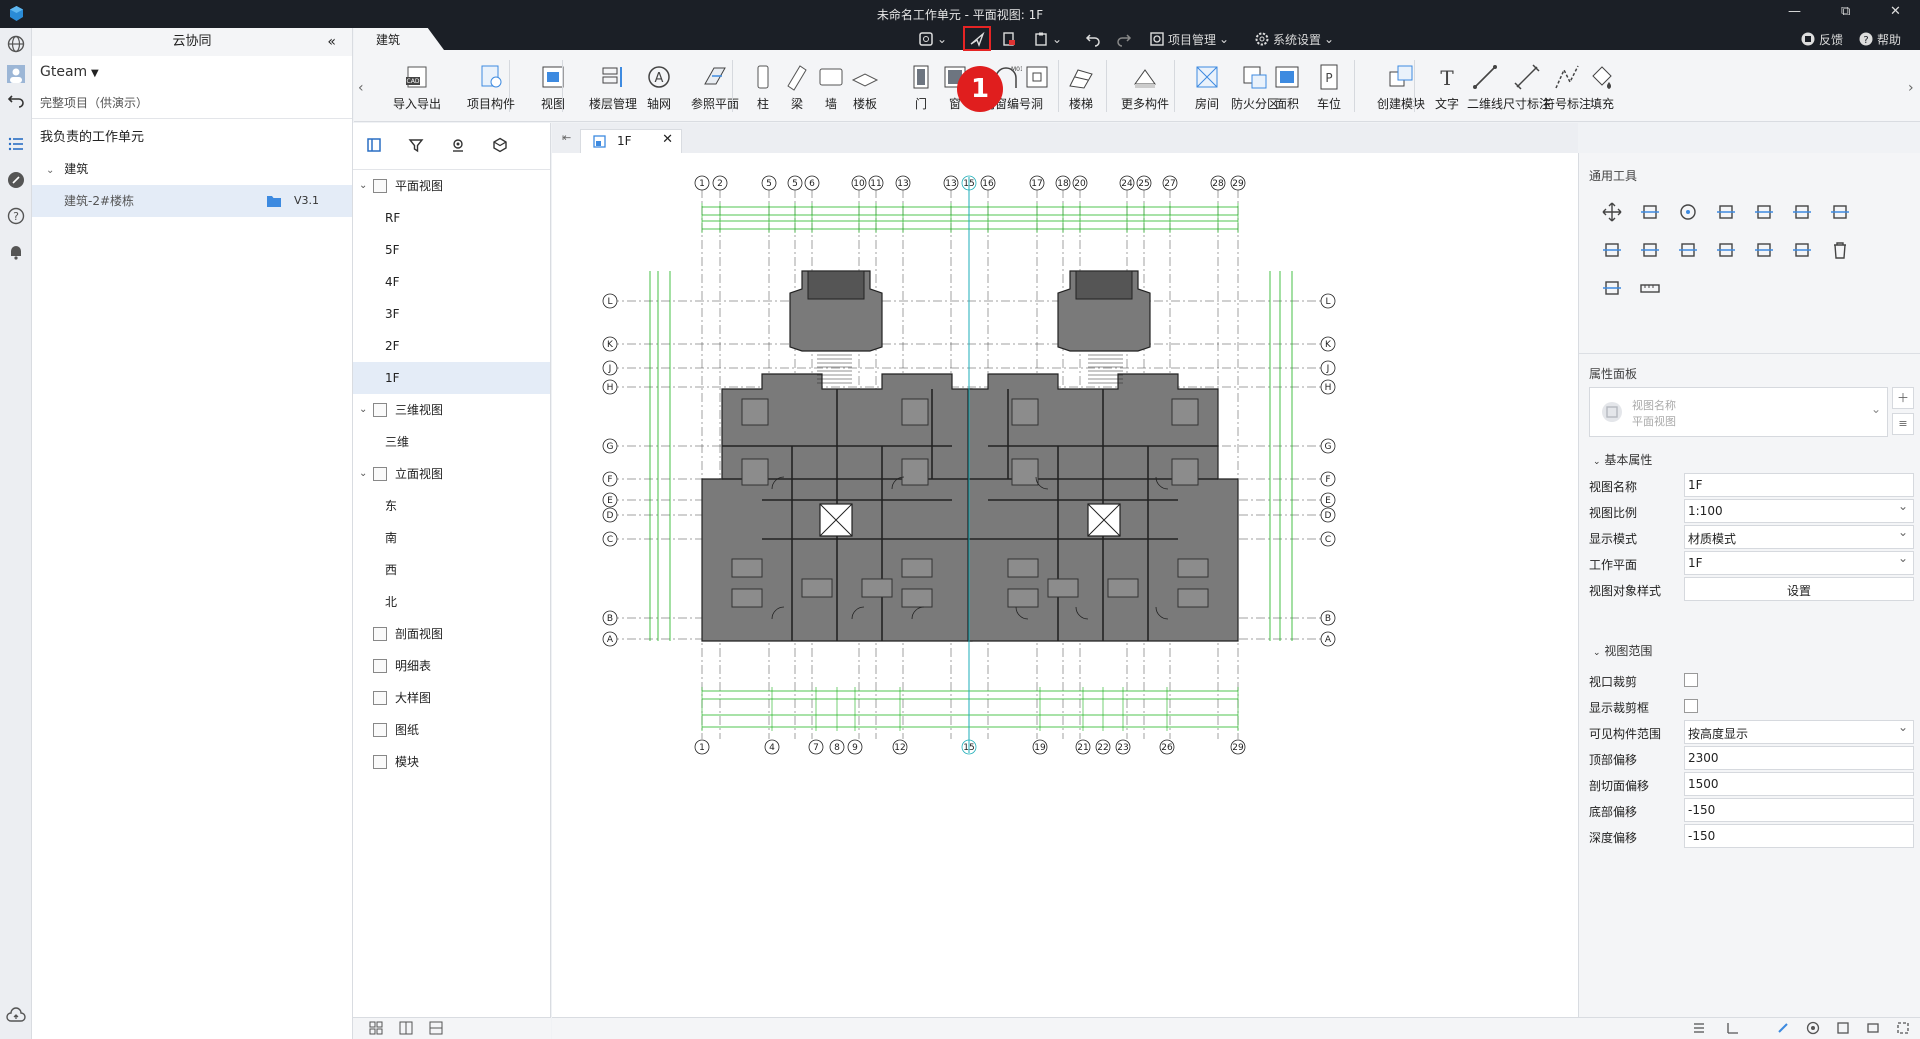 The height and width of the screenshot is (1039, 1920). What do you see at coordinates (715, 89) in the screenshot?
I see `ribbon-button-ref-plane: 参照平面` at bounding box center [715, 89].